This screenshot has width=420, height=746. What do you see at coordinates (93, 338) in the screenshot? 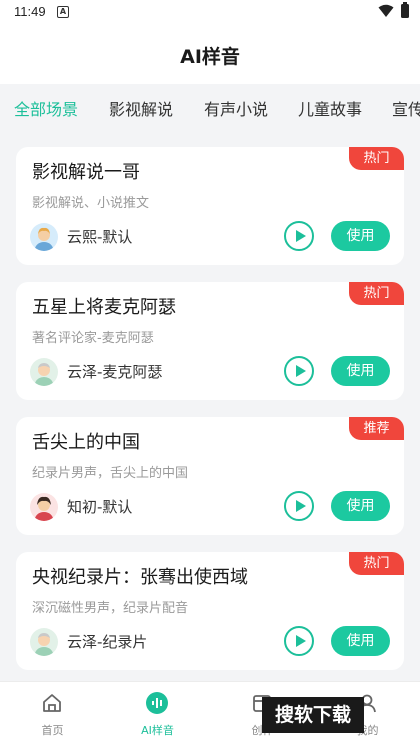
I see `card-subtitle: 著名评论家-麦克阿瑟` at bounding box center [93, 338].